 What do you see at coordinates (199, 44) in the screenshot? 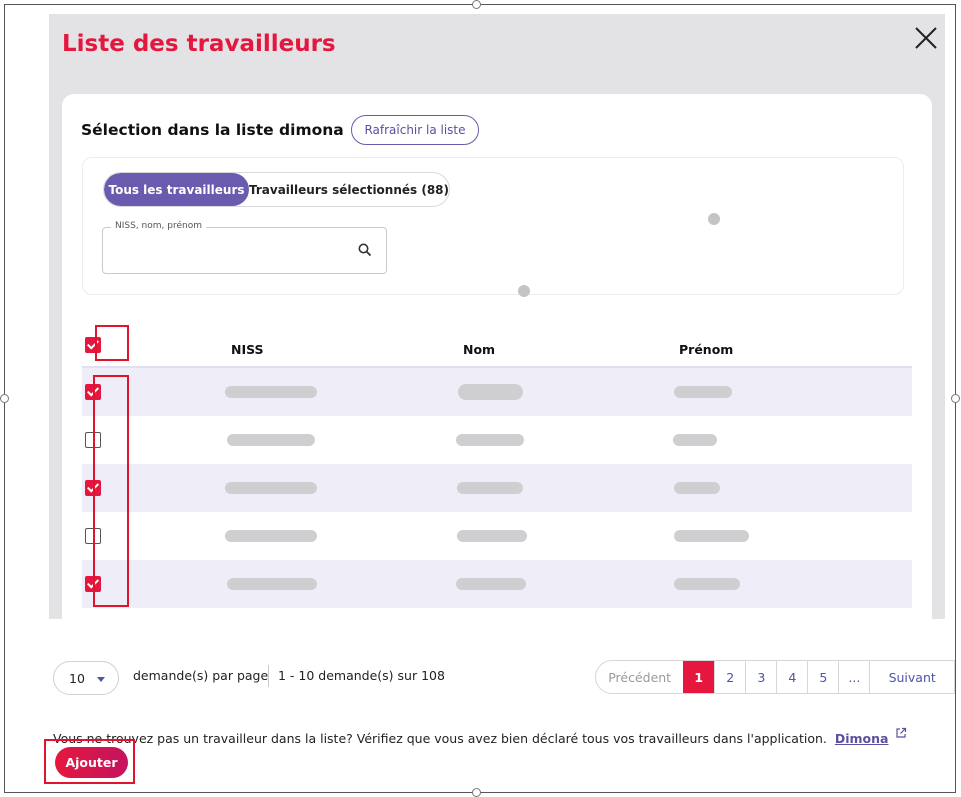
I see `dialog-title: Liste des travailleurs` at bounding box center [199, 44].